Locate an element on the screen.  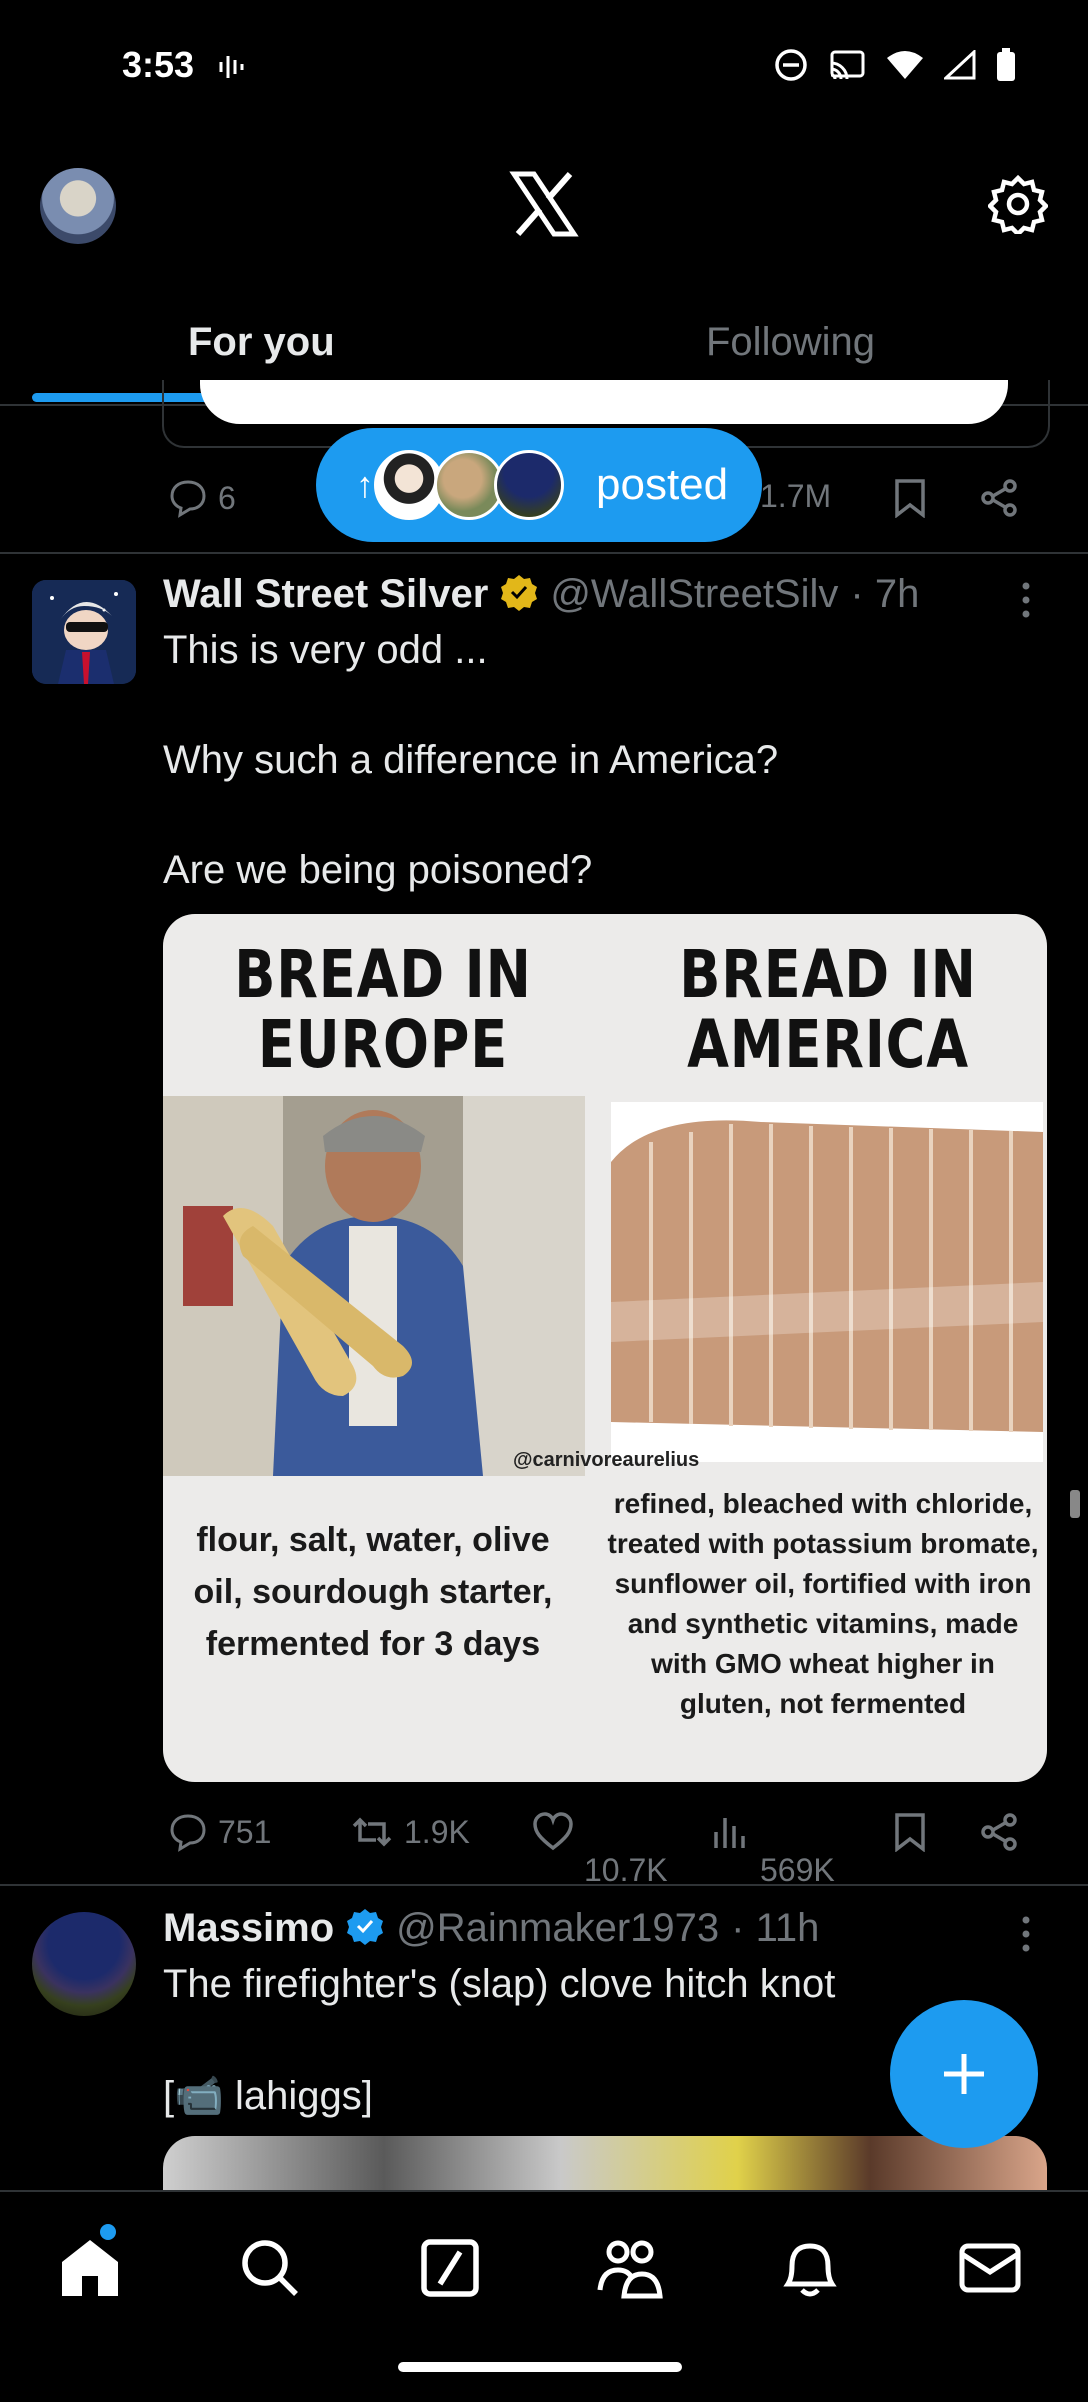
man-with-baguettes-photo is located at coordinates (374, 1286).